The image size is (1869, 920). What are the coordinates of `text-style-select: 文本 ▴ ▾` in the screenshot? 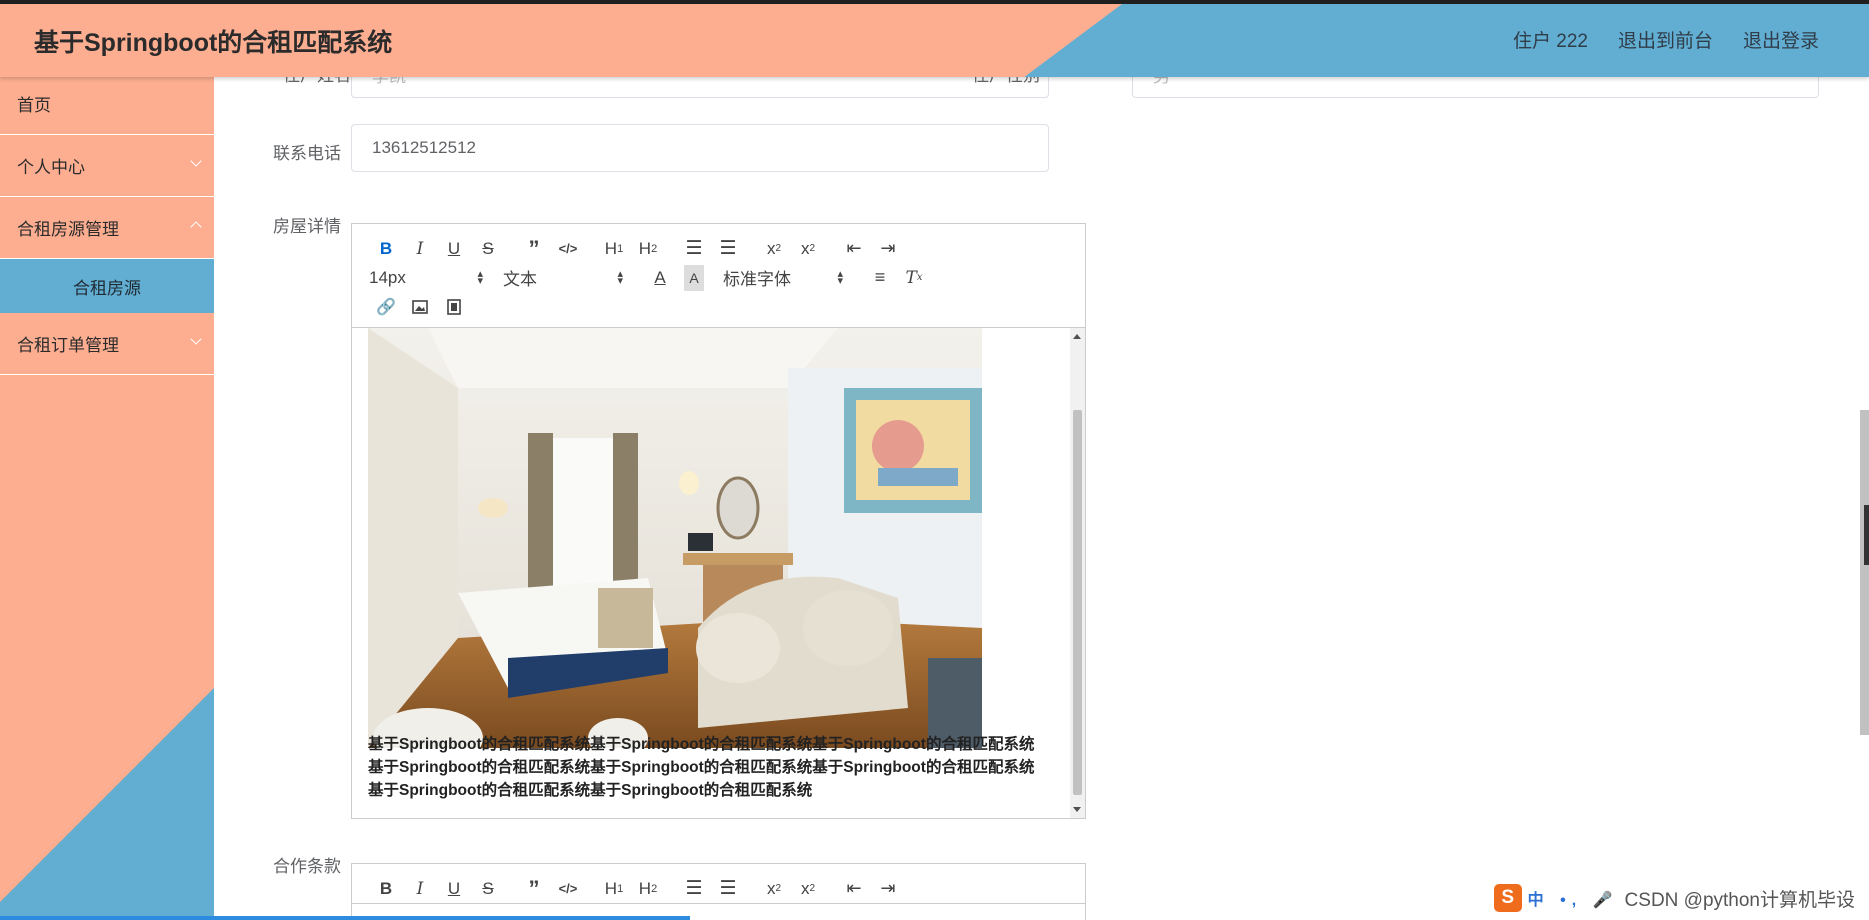 It's located at (566, 277).